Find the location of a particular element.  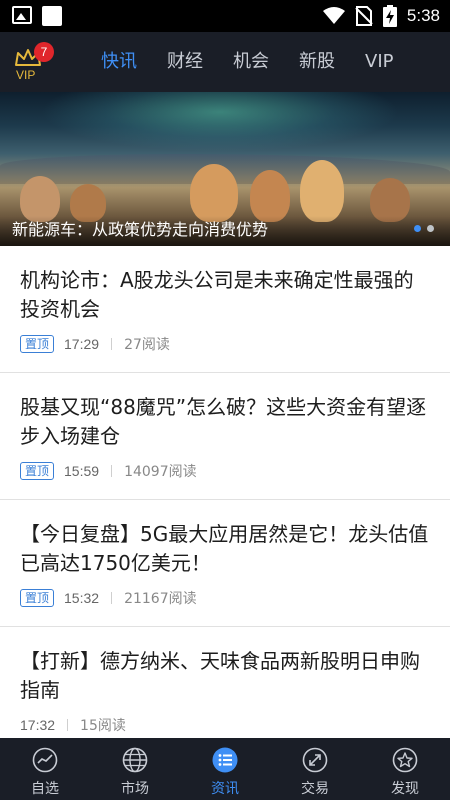

no-sim-icon is located at coordinates (364, 16).